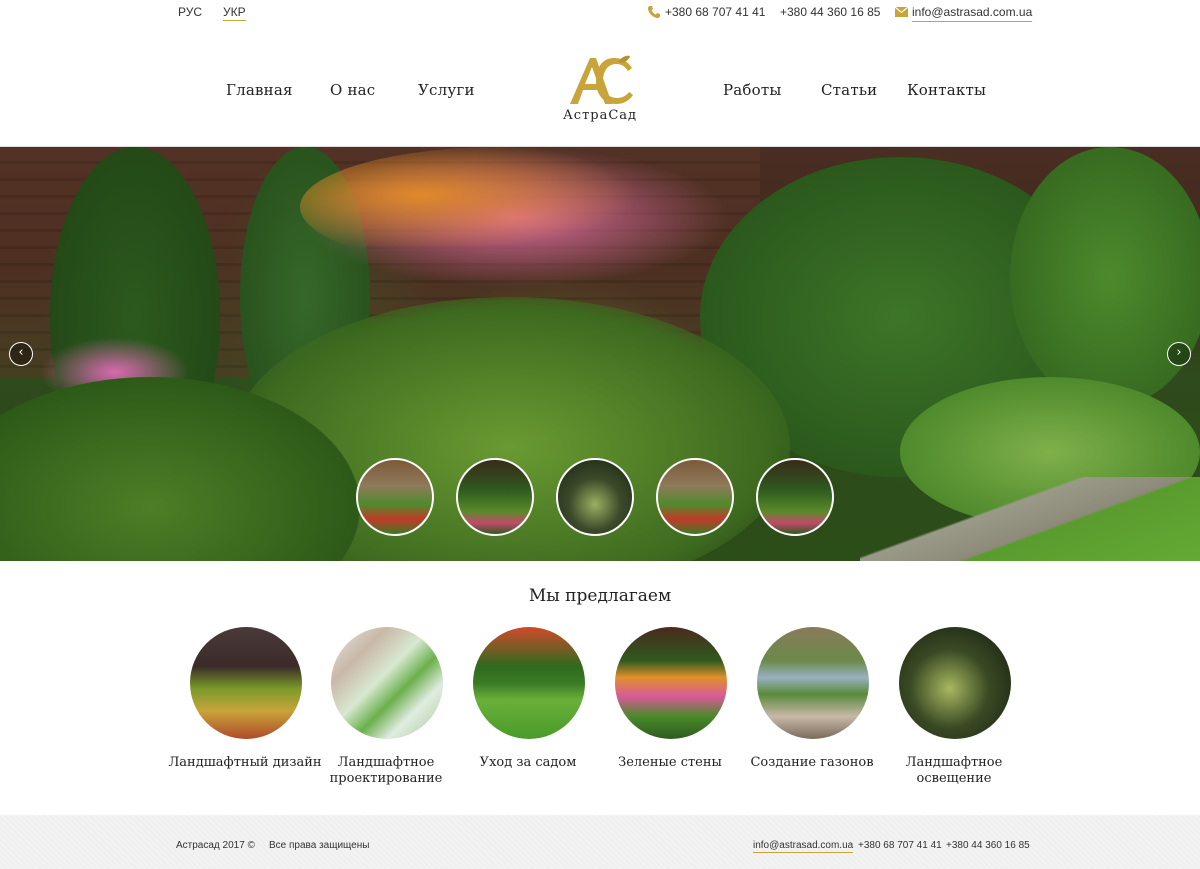  What do you see at coordinates (812, 762) in the screenshot?
I see `offer-label: Создание газонов` at bounding box center [812, 762].